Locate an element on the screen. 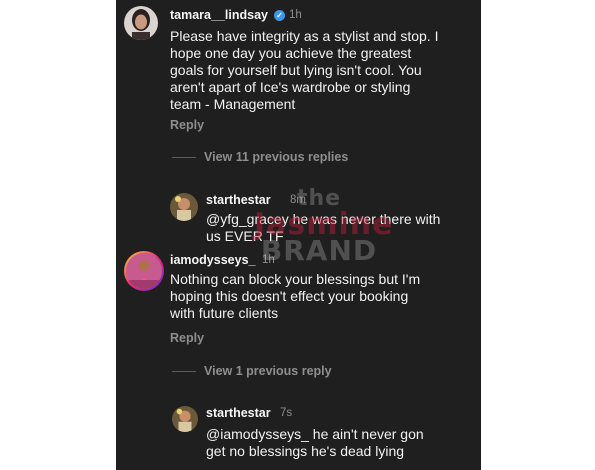 The height and width of the screenshot is (470, 595). view-previous-replies-button: View 1 previous reply is located at coordinates (268, 371).